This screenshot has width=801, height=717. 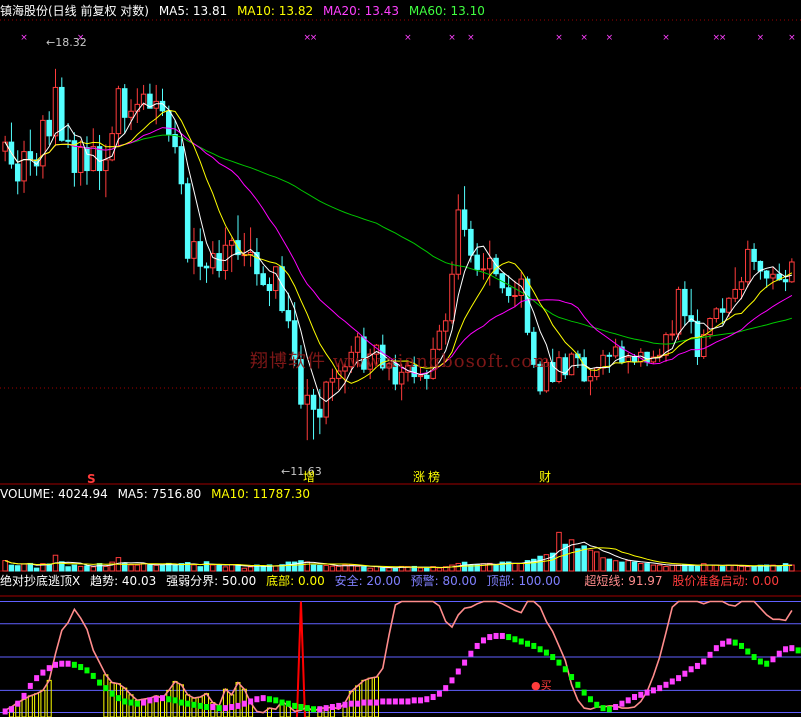 What do you see at coordinates (309, 477) in the screenshot?
I see `event-marker-zeng: 增` at bounding box center [309, 477].